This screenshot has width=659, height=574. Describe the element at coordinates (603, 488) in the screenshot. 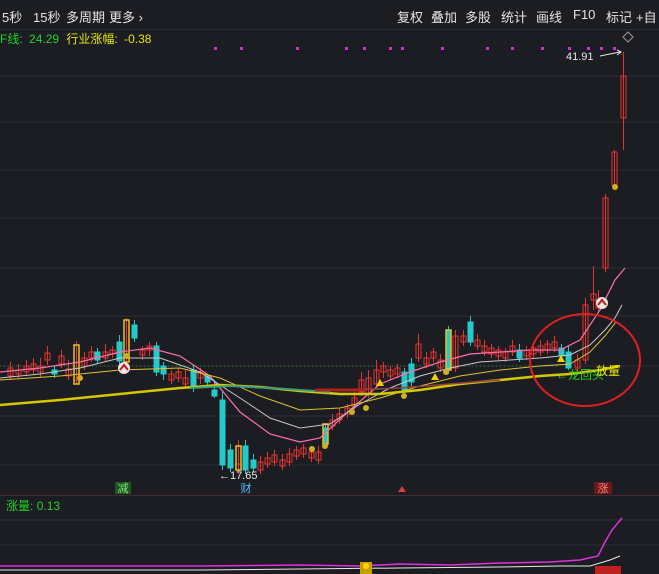

I see `marker-zhang: 涨` at that location.